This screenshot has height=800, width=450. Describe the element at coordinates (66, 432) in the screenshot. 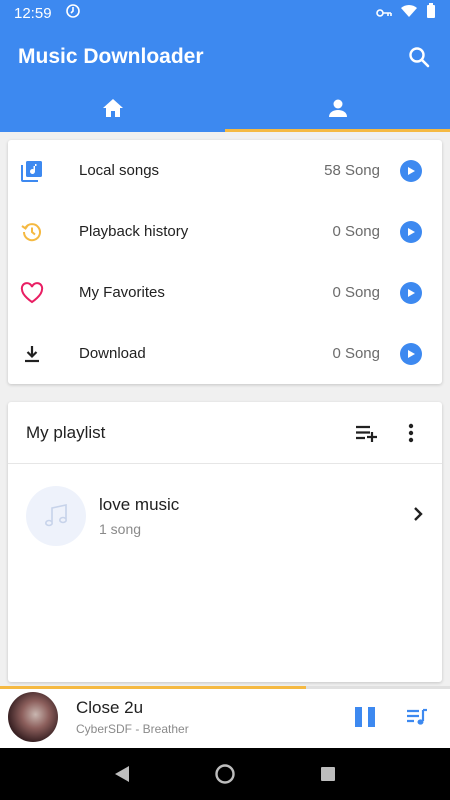

I see `playlist-title: My playlist` at that location.